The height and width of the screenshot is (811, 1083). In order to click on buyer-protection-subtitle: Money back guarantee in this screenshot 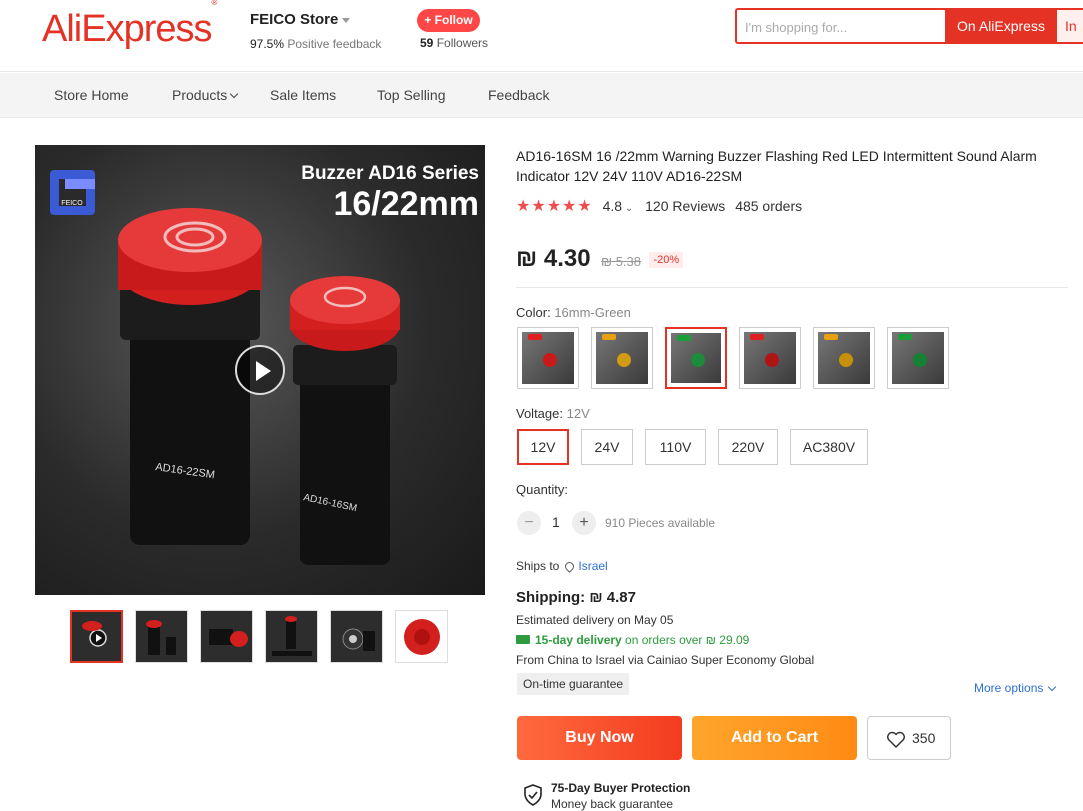, I will do `click(612, 804)`.